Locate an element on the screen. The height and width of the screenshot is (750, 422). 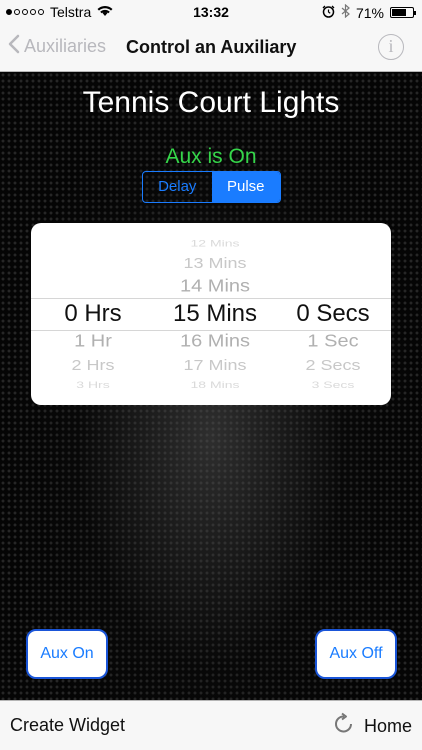
battery-icon is located at coordinates (403, 12).